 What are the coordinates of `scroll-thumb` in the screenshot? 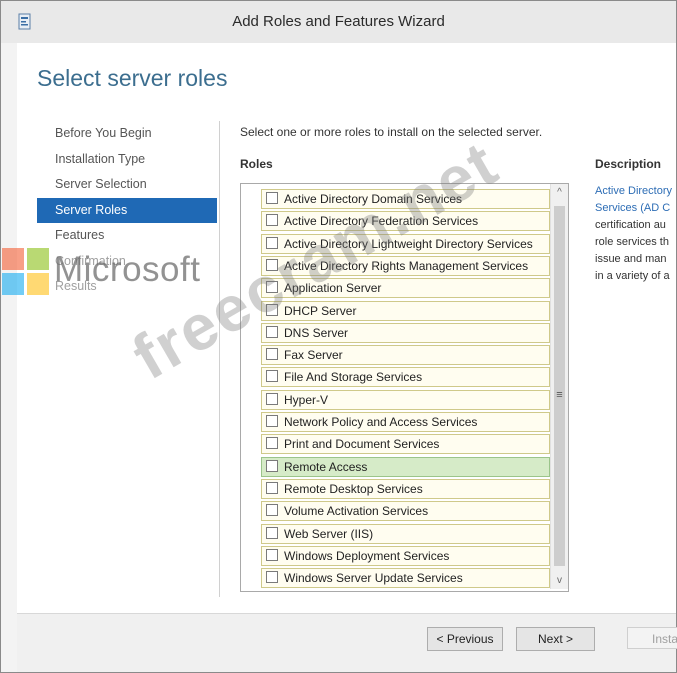 It's located at (559, 386).